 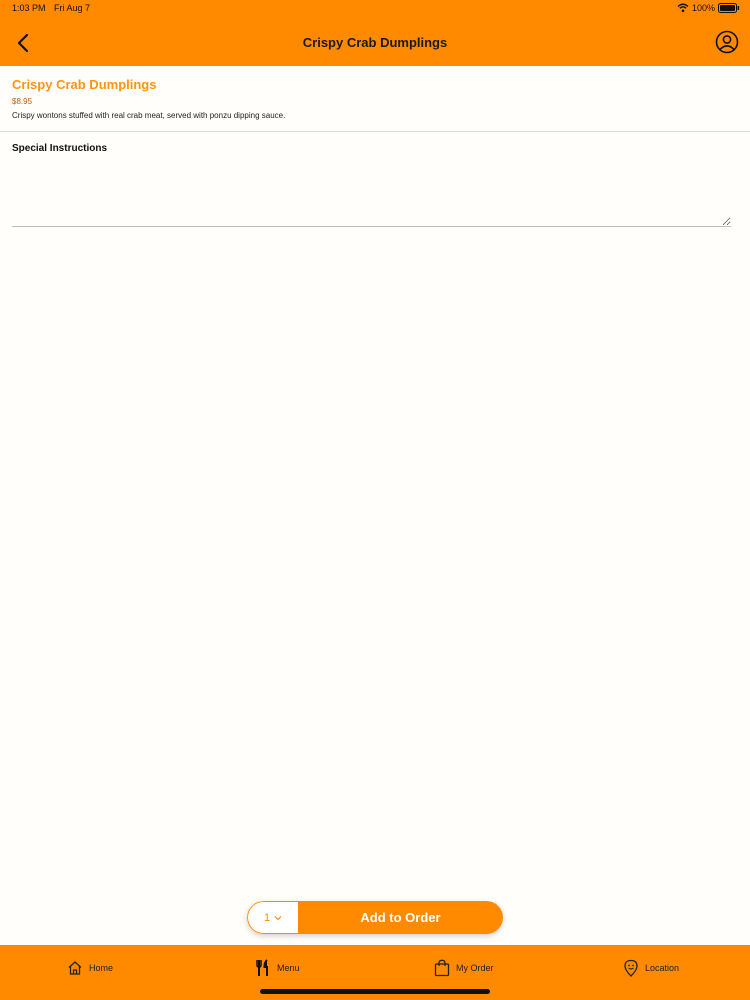 I want to click on battery-percent: 100%, so click(x=703, y=8).